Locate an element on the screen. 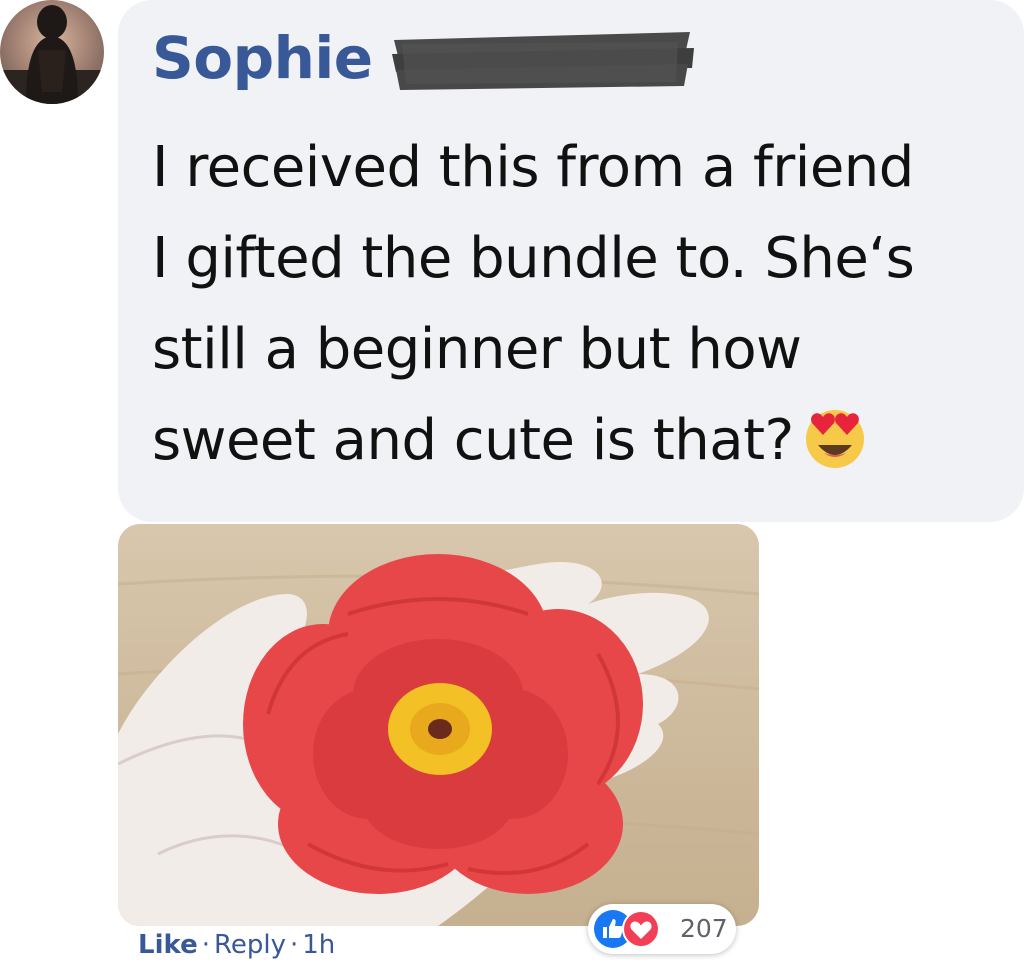 The width and height of the screenshot is (1024, 967). heart-eyes-emoji-icon is located at coordinates (834, 439).